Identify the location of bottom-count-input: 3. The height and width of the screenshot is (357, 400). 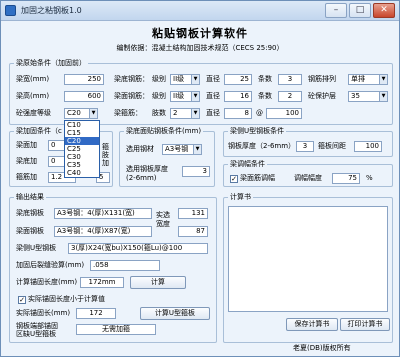
(290, 79).